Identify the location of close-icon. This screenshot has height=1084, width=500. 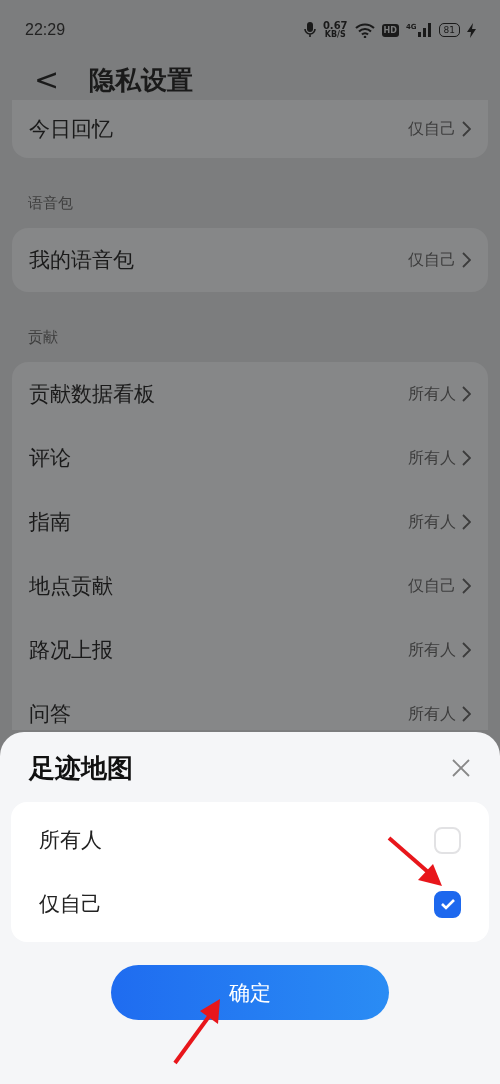
(461, 768).